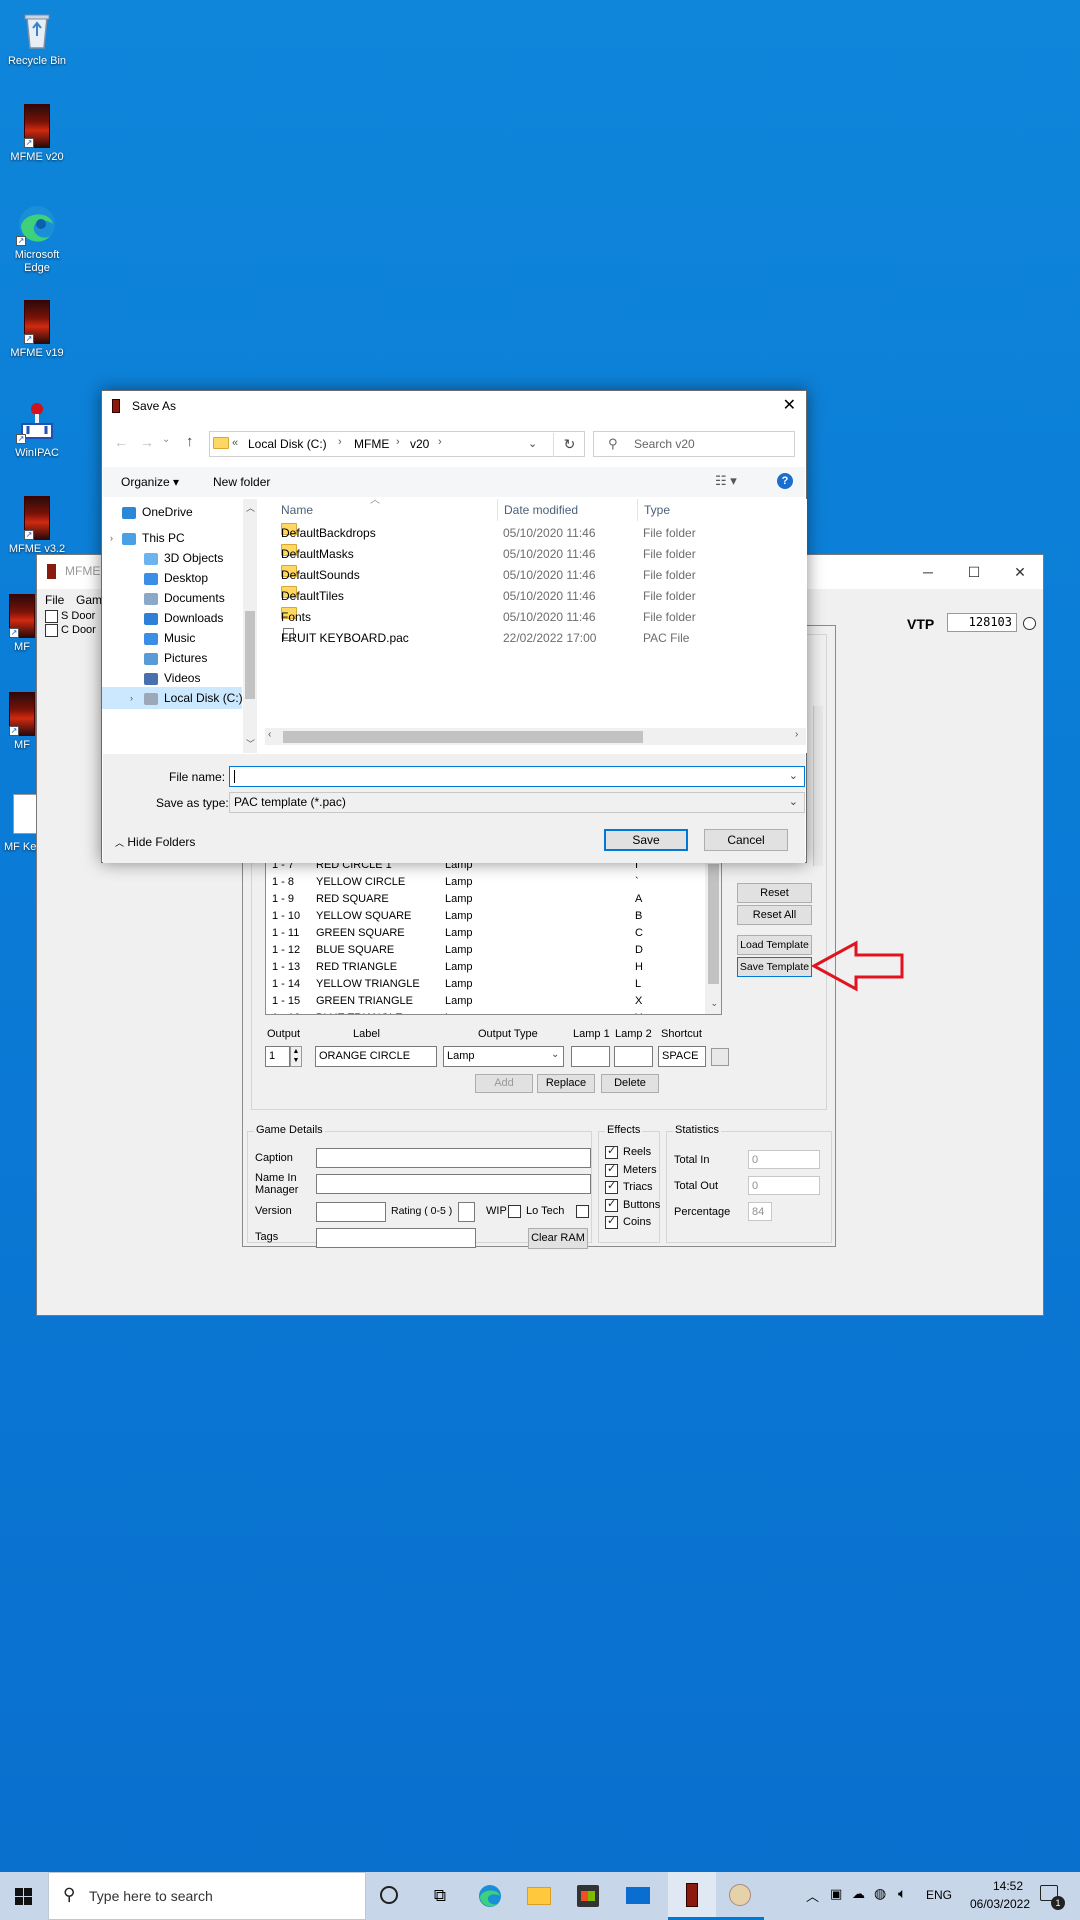  I want to click on chevron-down-icon: ⌄, so click(793, 776).